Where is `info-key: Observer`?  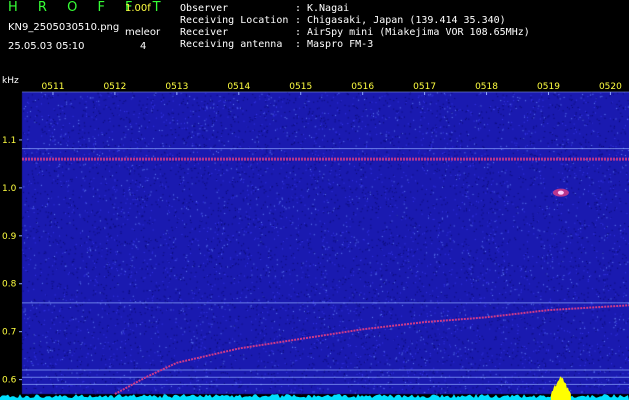
info-key: Observer is located at coordinates (204, 8).